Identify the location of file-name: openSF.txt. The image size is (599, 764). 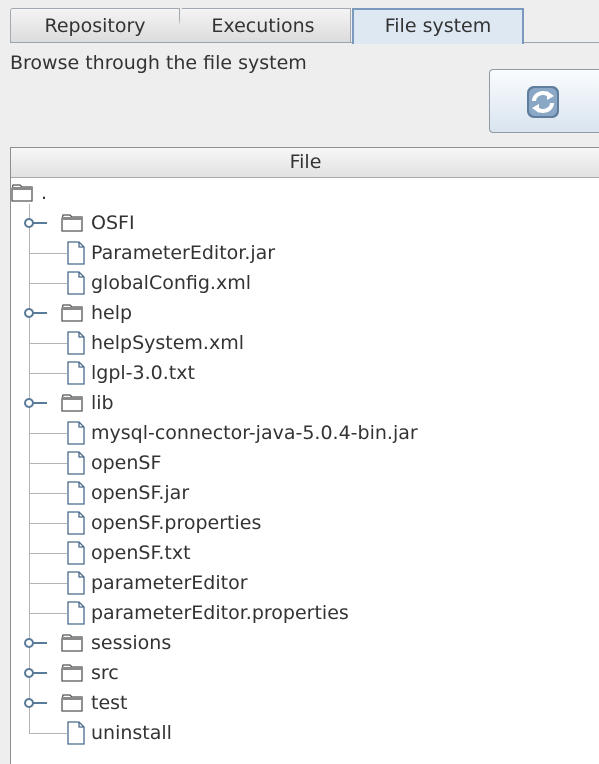
(141, 553).